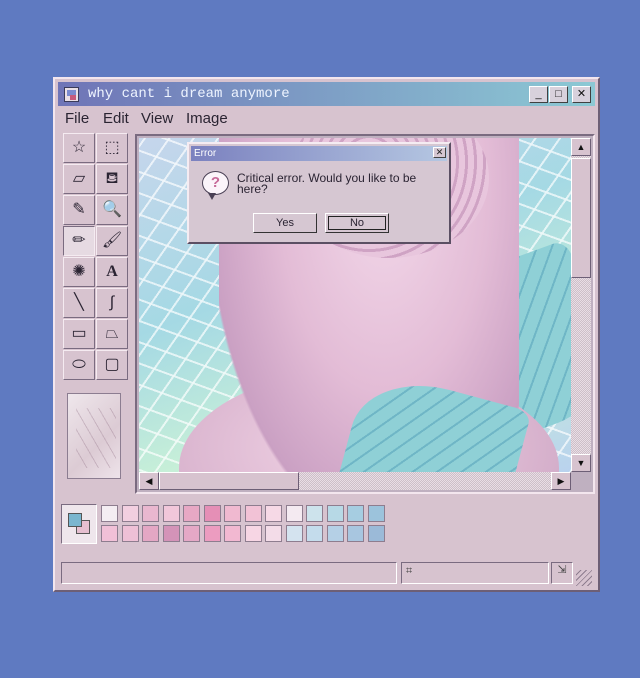 This screenshot has height=678, width=640. What do you see at coordinates (79, 210) in the screenshot?
I see `color-picker-icon: ✎` at bounding box center [79, 210].